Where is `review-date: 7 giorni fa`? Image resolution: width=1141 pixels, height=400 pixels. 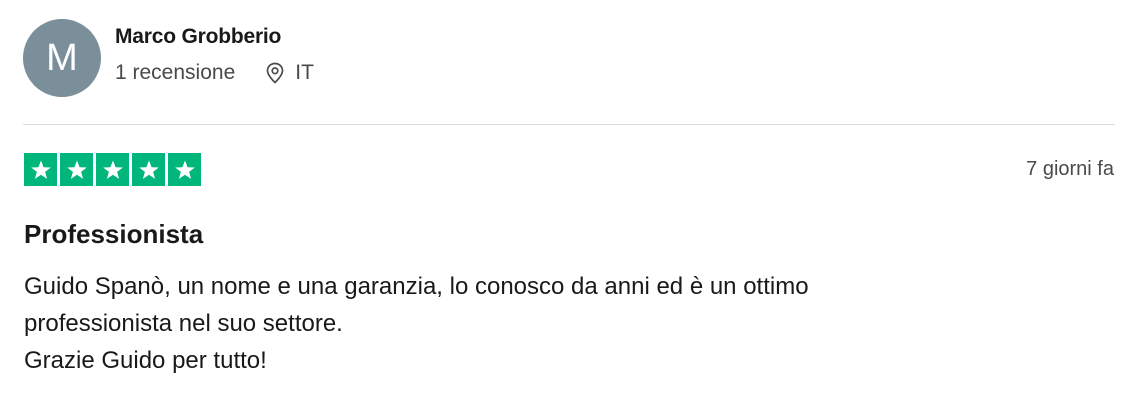
review-date: 7 giorni fa is located at coordinates (1070, 169).